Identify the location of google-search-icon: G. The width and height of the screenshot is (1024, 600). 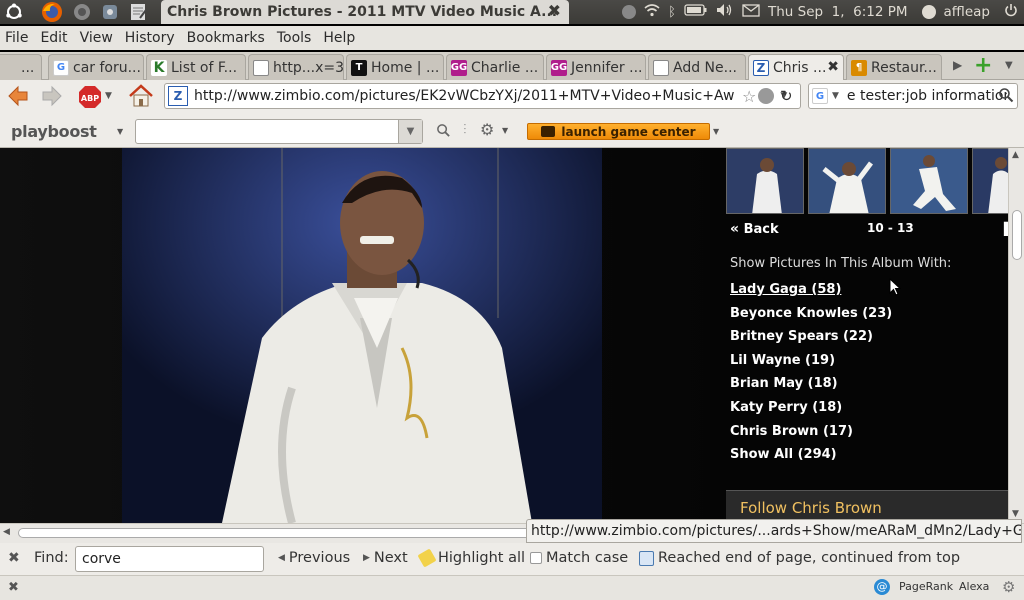
(820, 96).